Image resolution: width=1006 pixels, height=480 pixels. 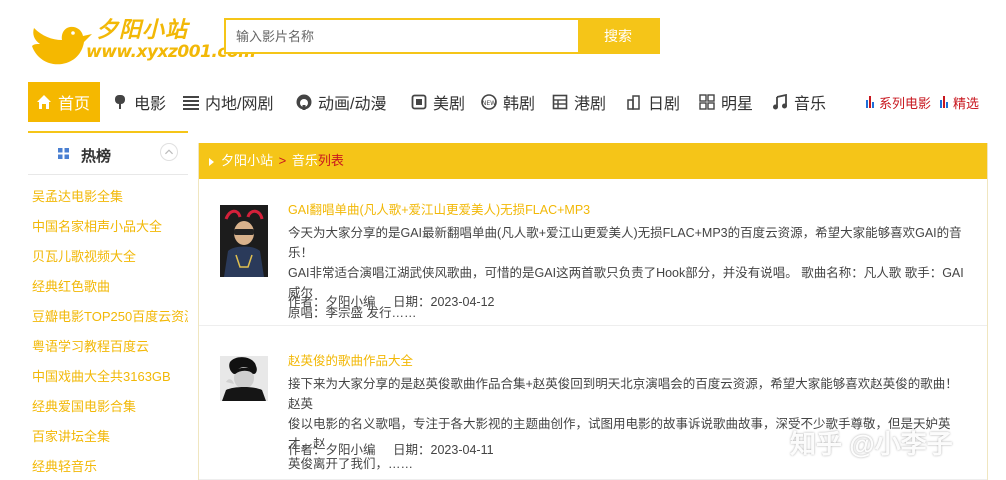 What do you see at coordinates (402, 36) in the screenshot?
I see `search-input` at bounding box center [402, 36].